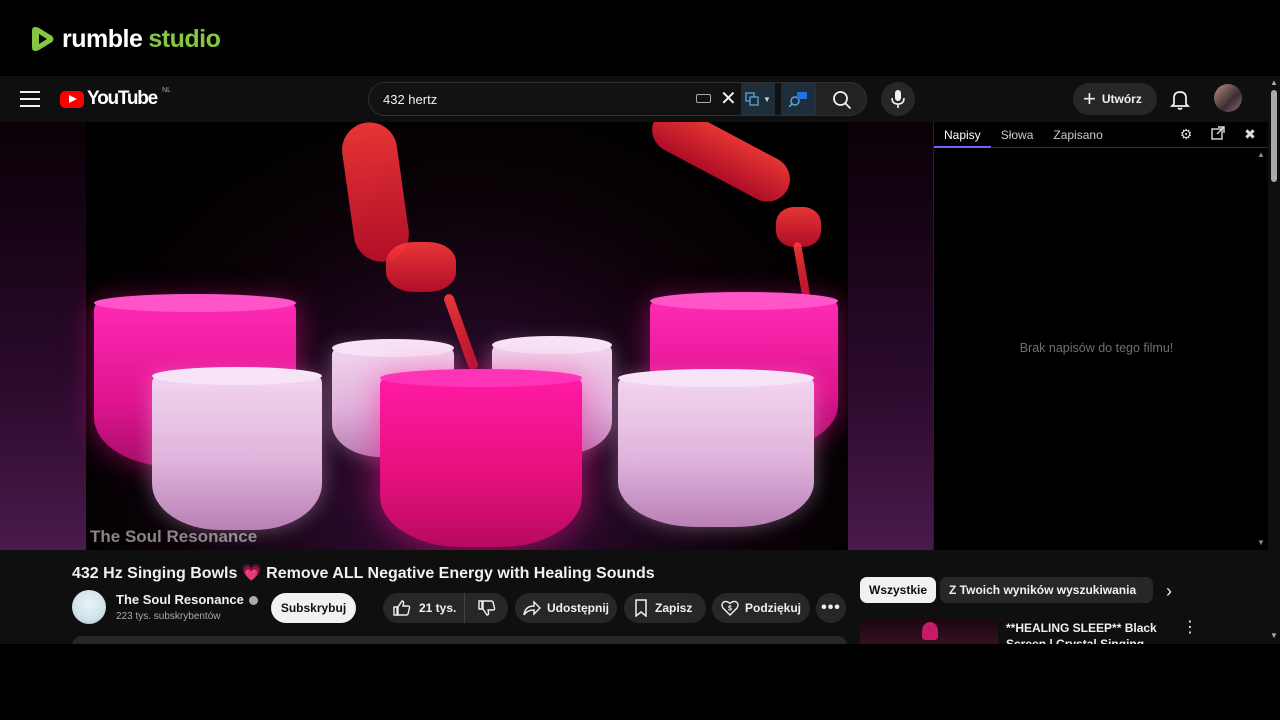  I want to click on like-dislike-group: 21 tys., so click(445, 608).